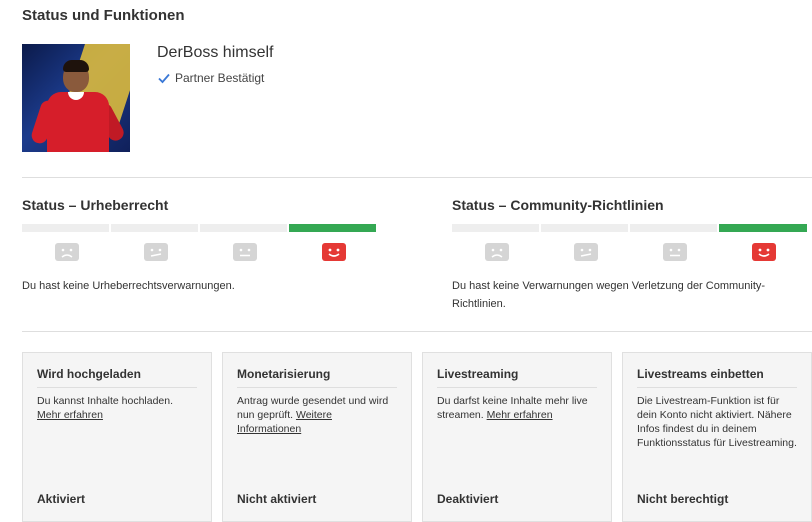  Describe the element at coordinates (117, 377) in the screenshot. I see `card-title: Wird hochgeladen` at that location.